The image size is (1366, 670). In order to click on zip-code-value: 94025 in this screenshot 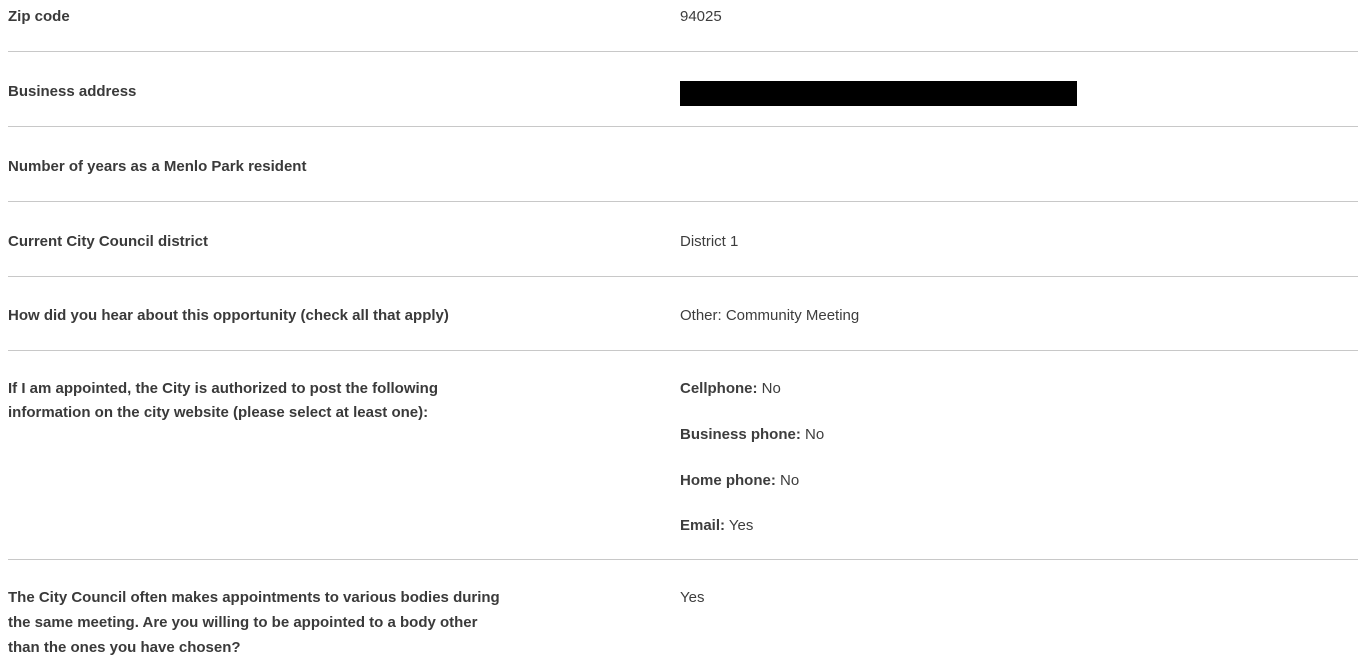, I will do `click(701, 16)`.